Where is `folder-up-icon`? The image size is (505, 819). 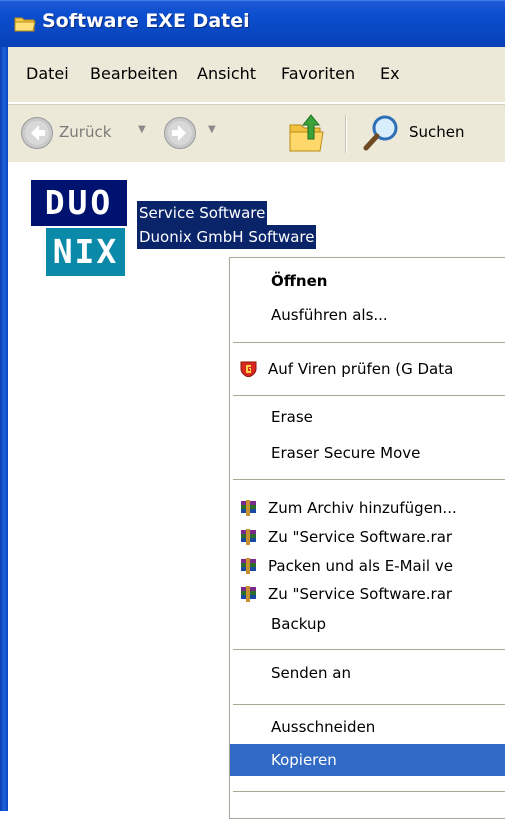
folder-up-icon is located at coordinates (307, 133).